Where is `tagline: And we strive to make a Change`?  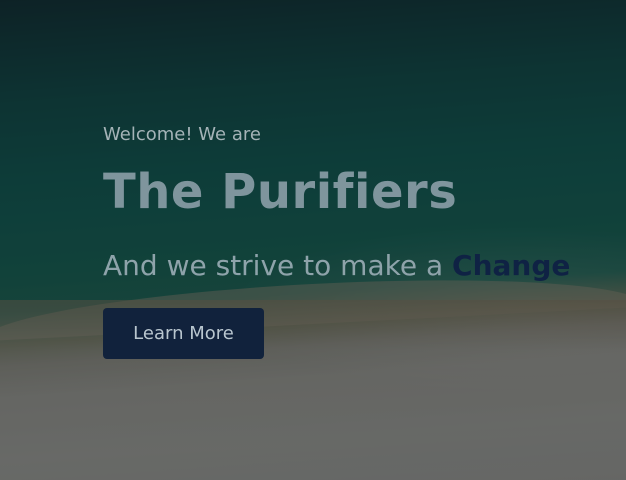 tagline: And we strive to make a Change is located at coordinates (336, 265).